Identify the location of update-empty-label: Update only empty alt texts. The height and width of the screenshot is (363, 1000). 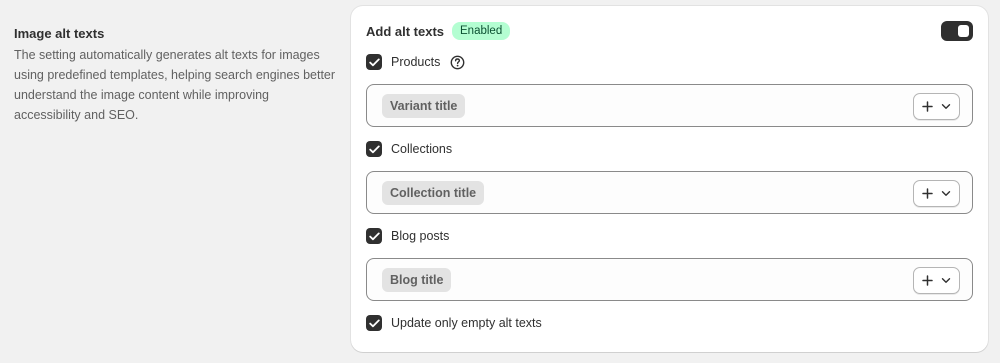
(466, 323).